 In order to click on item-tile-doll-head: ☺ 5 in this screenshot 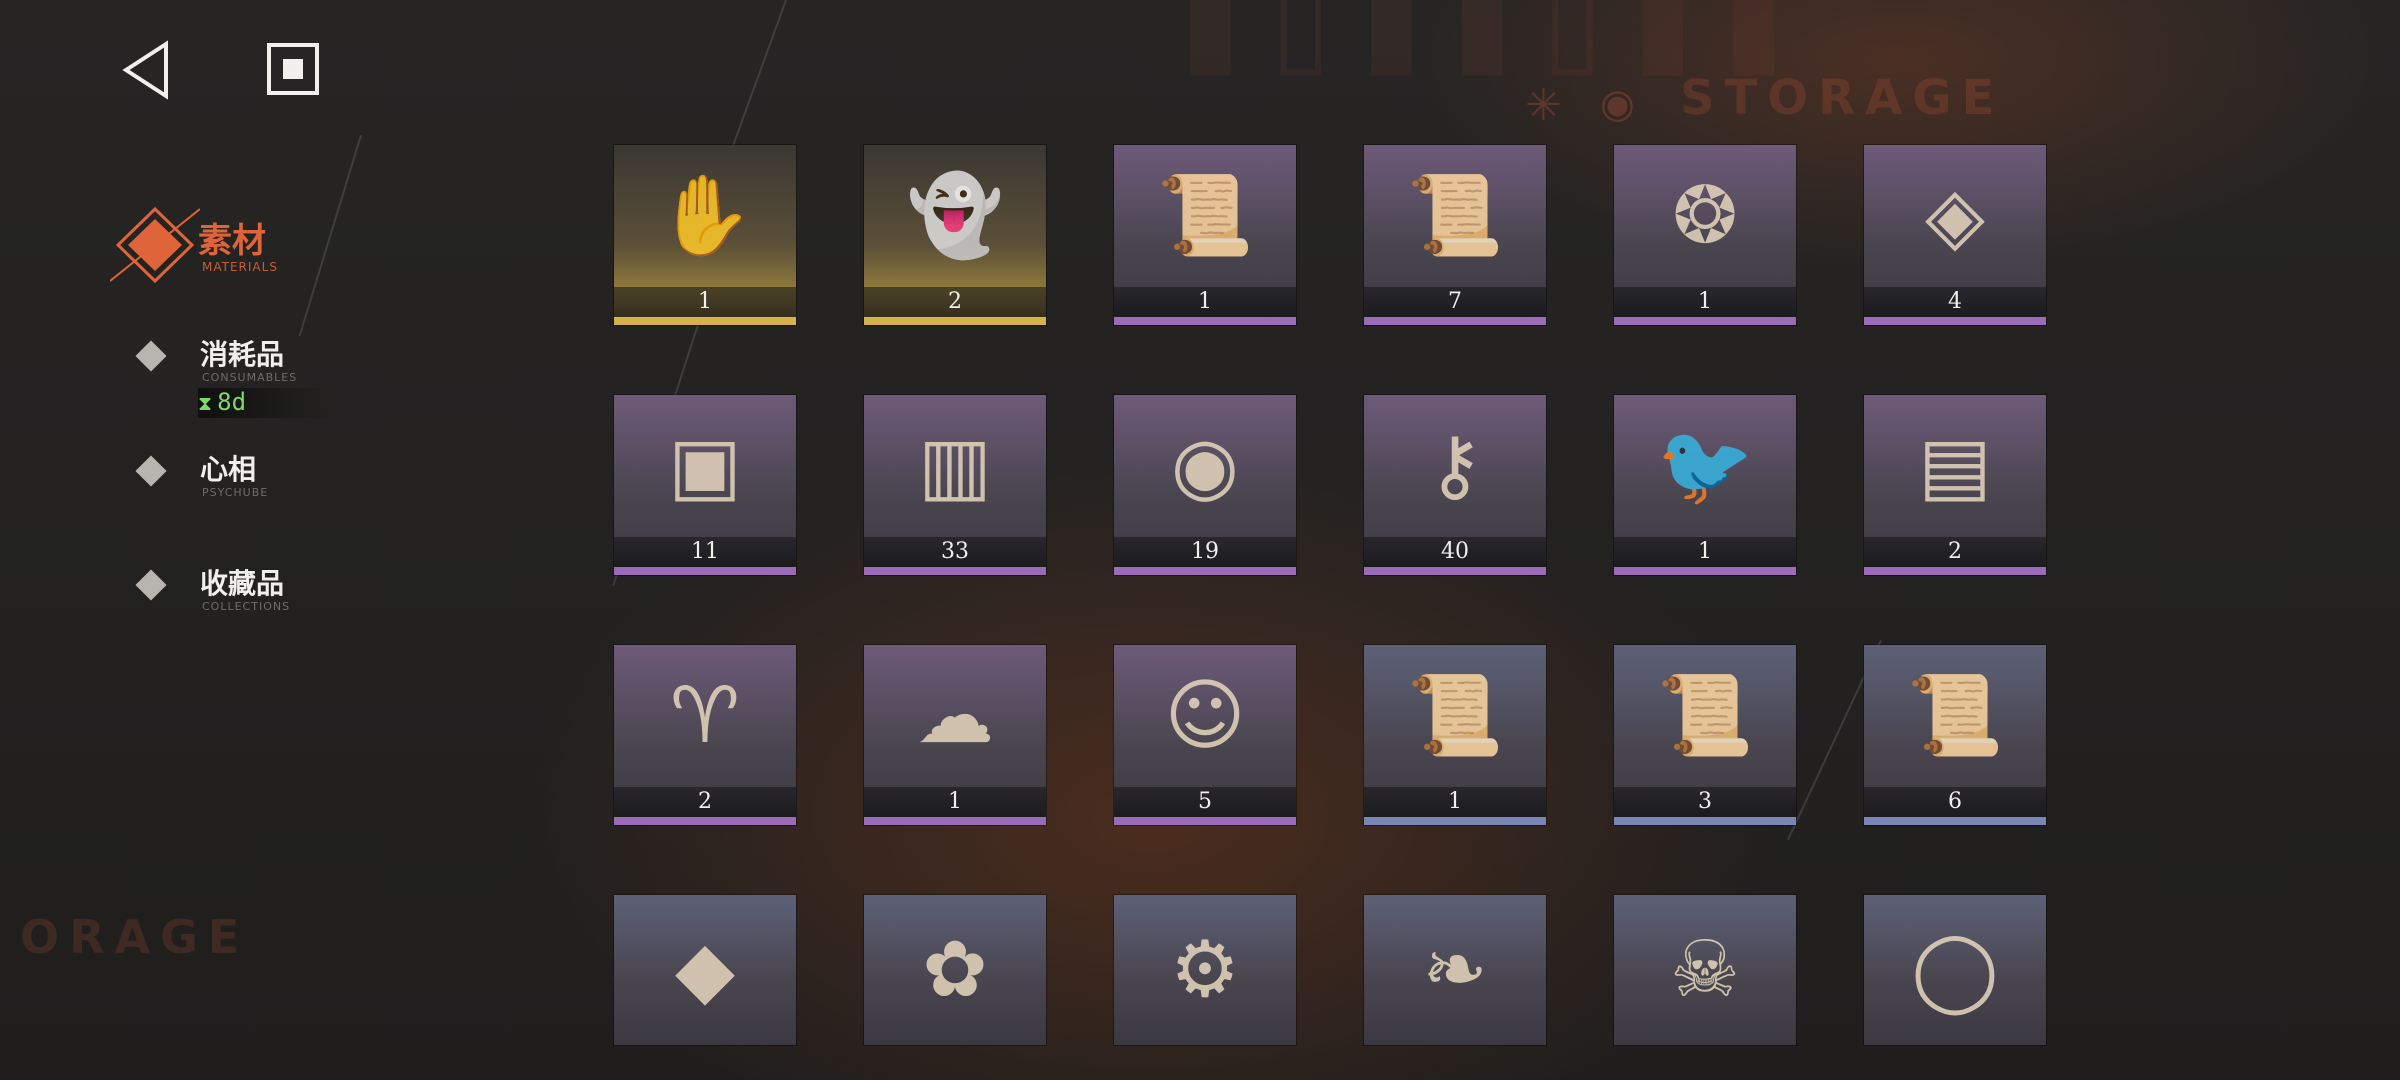, I will do `click(1205, 735)`.